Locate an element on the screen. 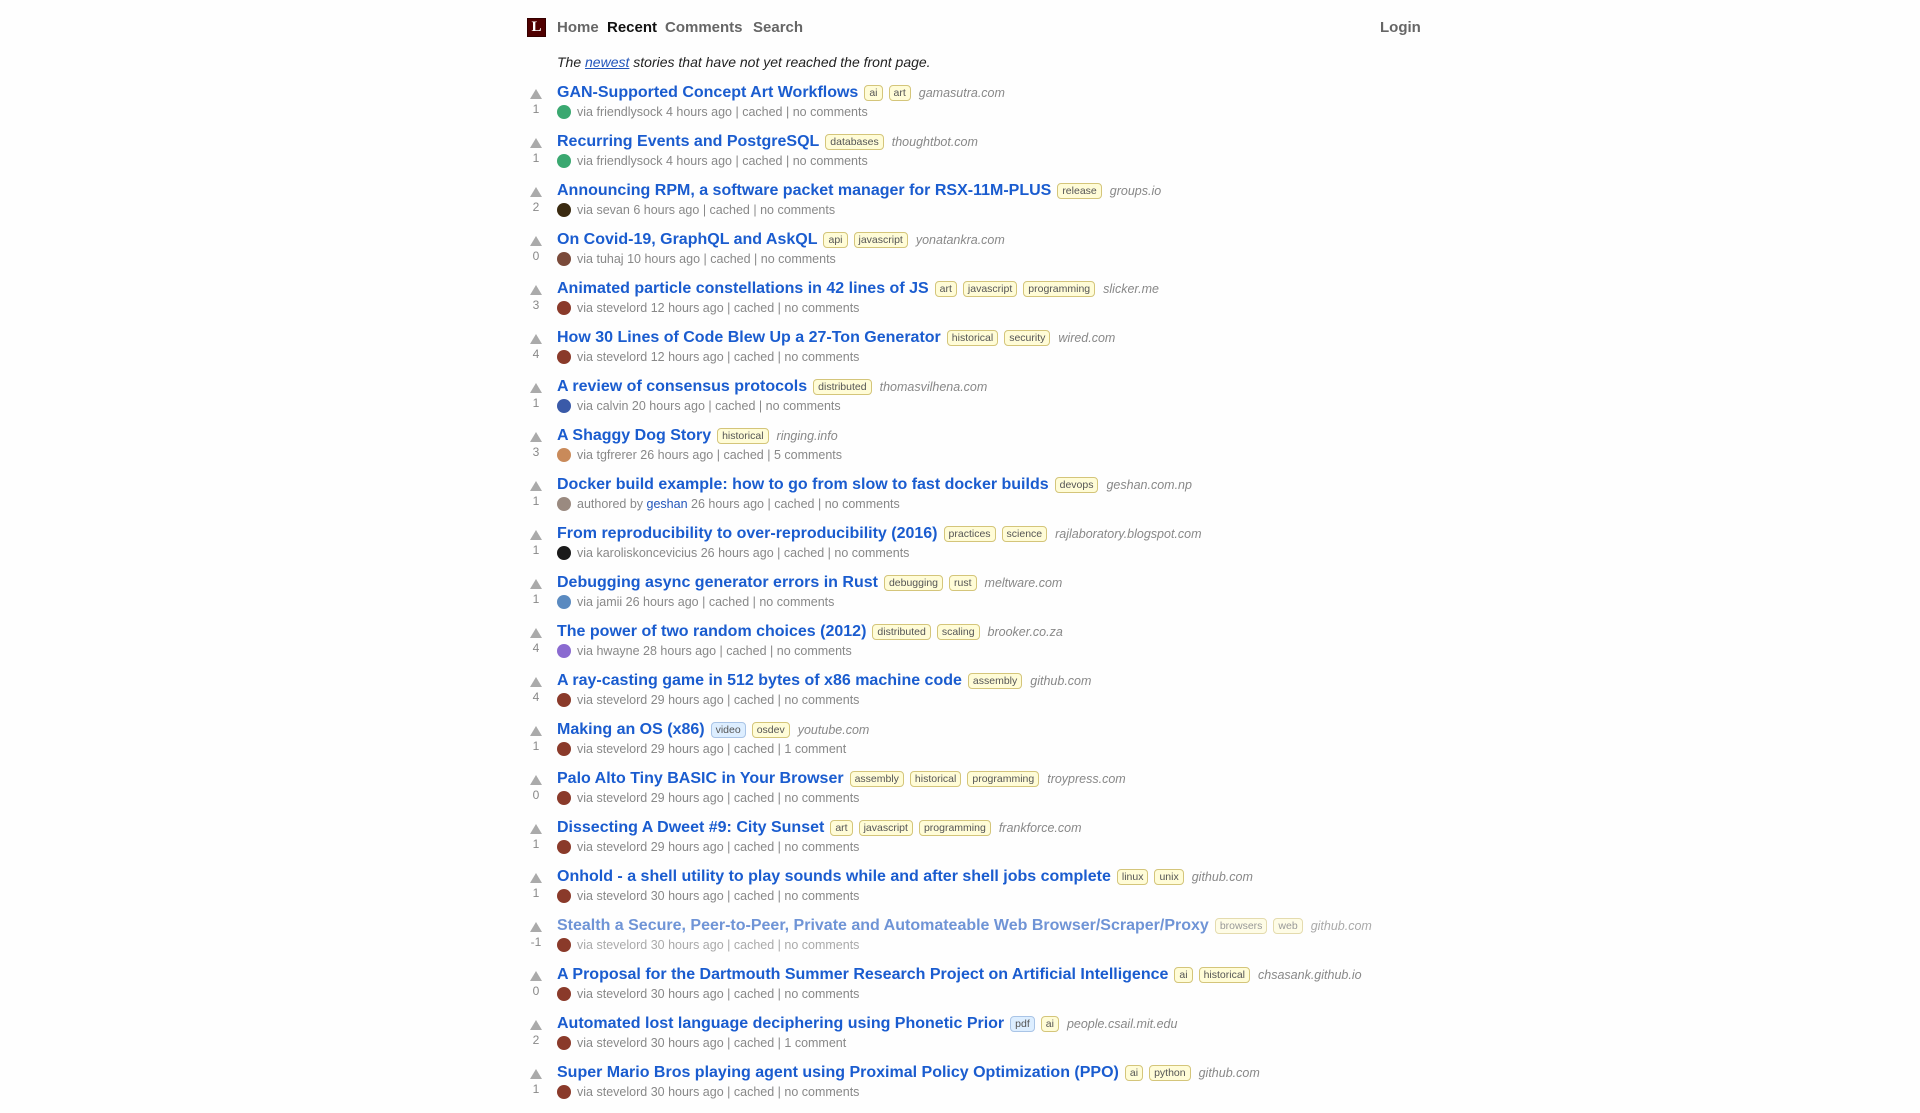  story-tag: pdf is located at coordinates (1022, 1024).